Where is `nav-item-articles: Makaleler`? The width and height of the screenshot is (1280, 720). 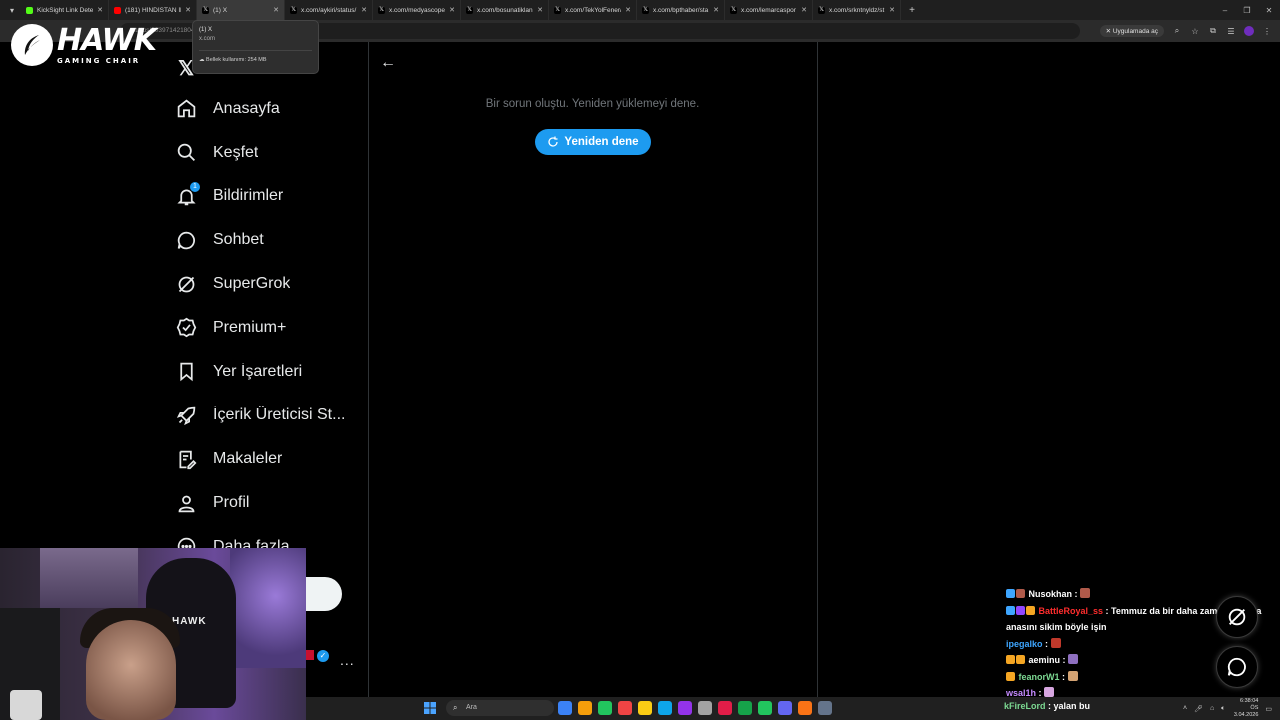 nav-item-articles: Makaleler is located at coordinates (269, 459).